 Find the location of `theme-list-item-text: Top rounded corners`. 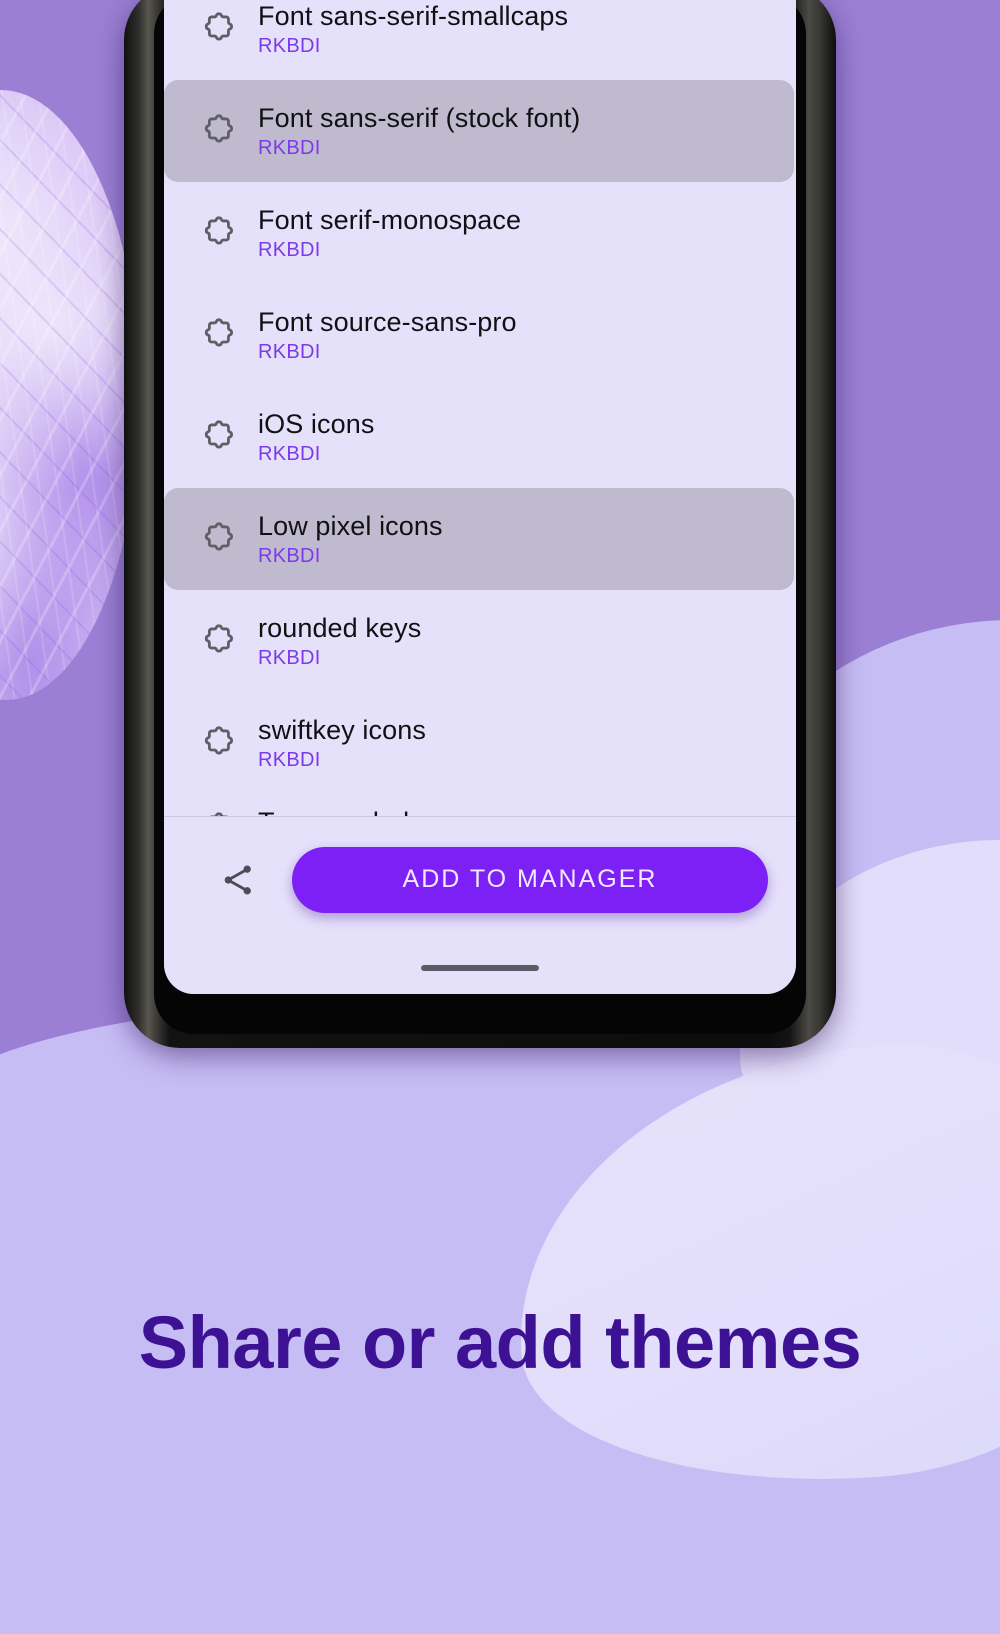

theme-list-item-text: Top rounded corners is located at coordinates (380, 812).